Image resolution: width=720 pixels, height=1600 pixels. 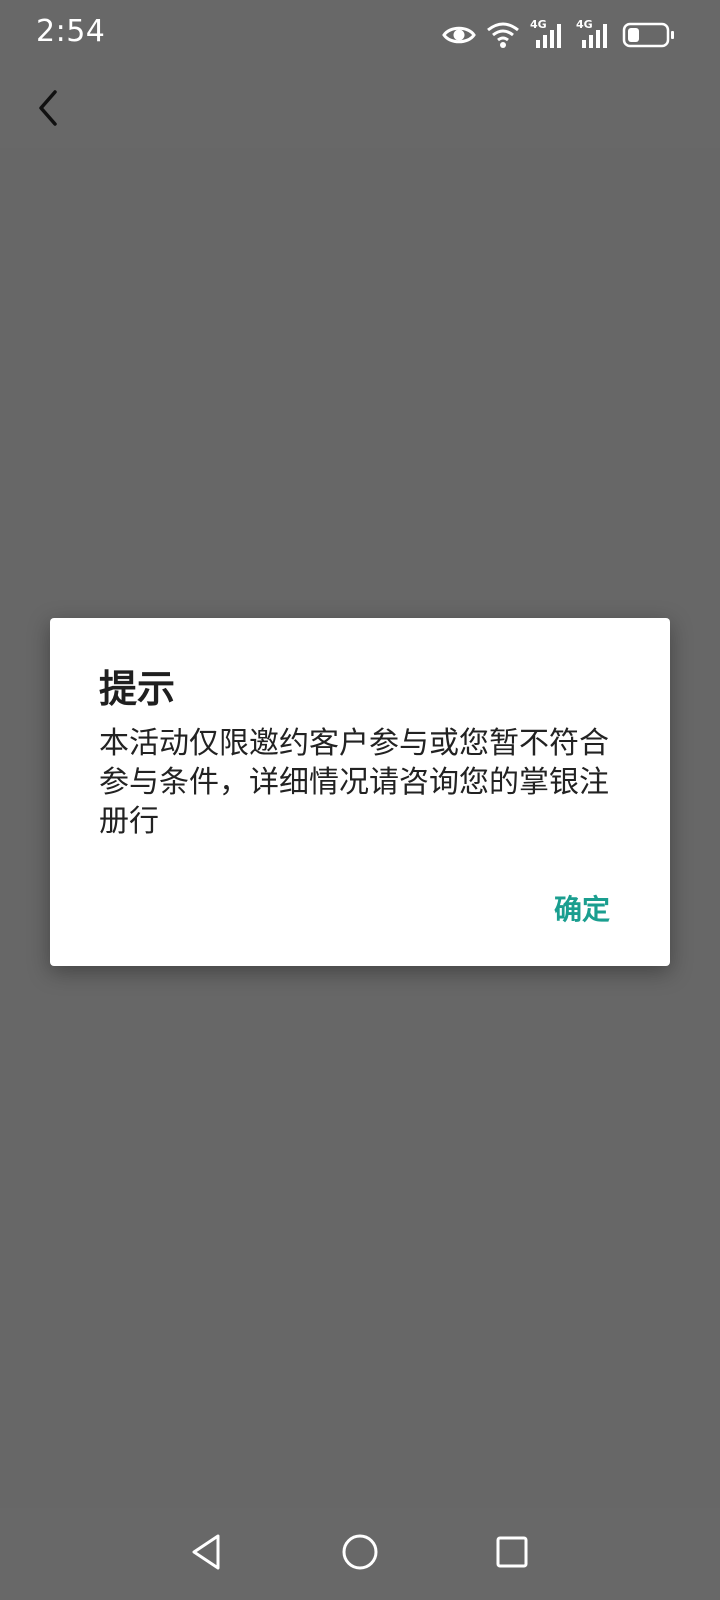 What do you see at coordinates (71, 31) in the screenshot?
I see `status-time: 2:54` at bounding box center [71, 31].